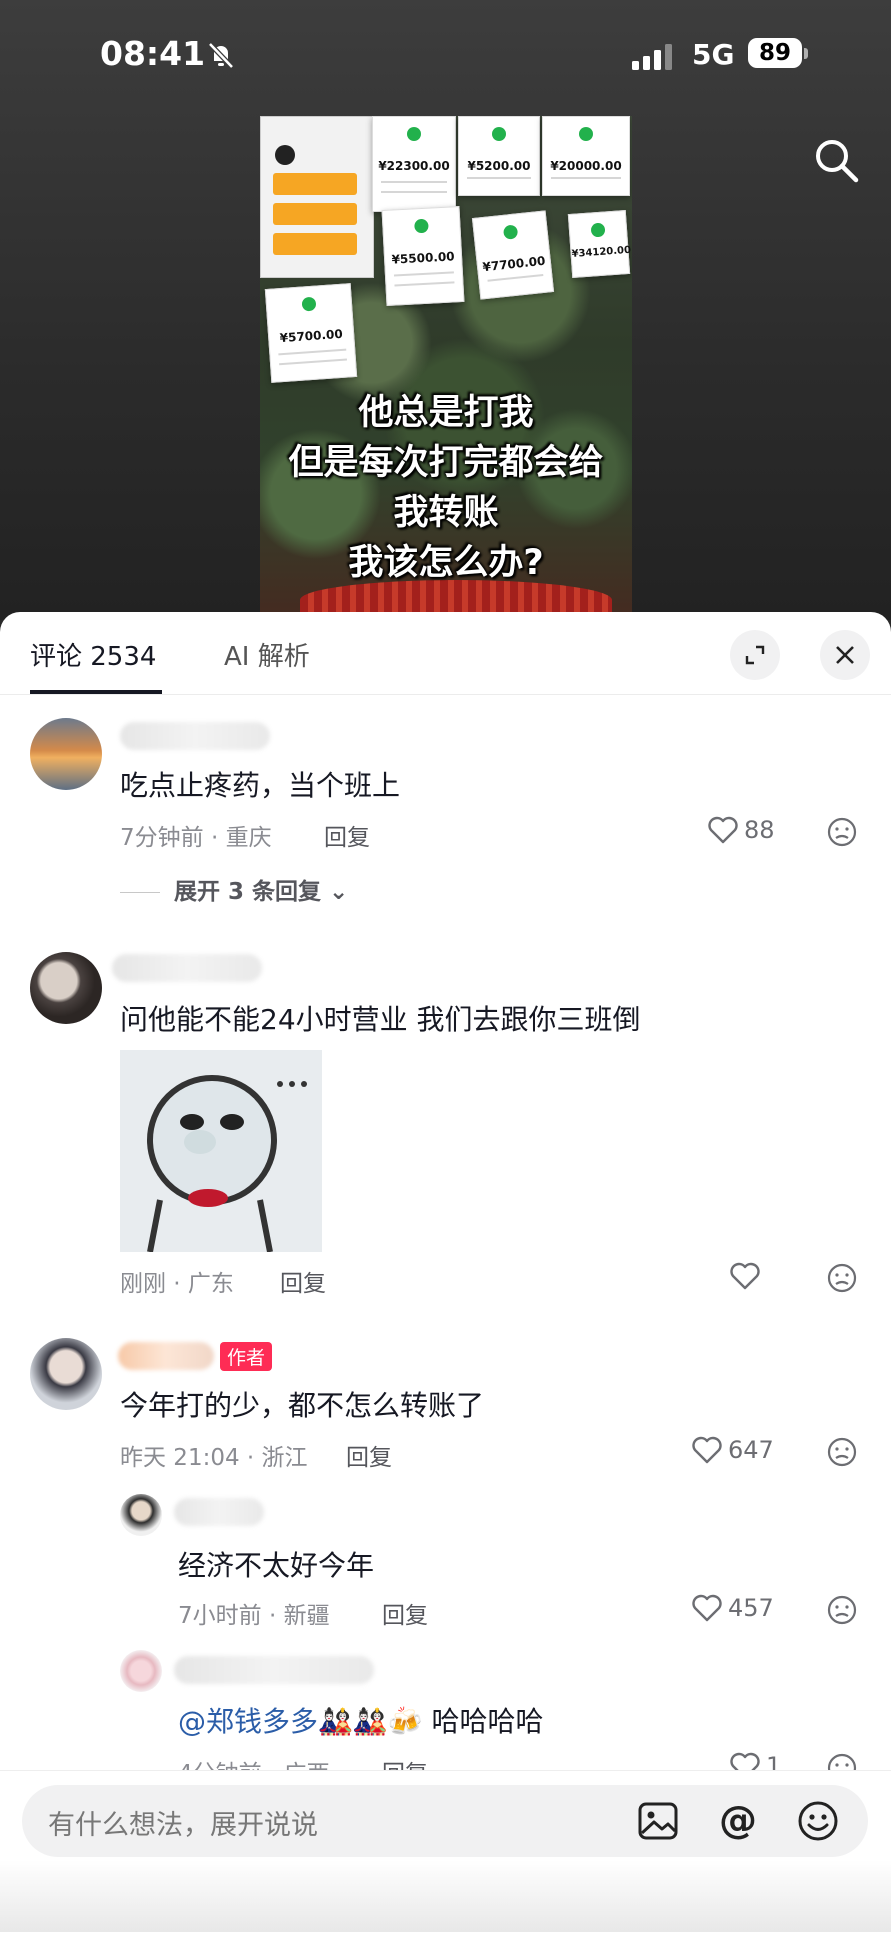 This screenshot has height=1933, width=891. I want to click on comment-text: 今年打的少，都不怎么转账了, so click(302, 1405).